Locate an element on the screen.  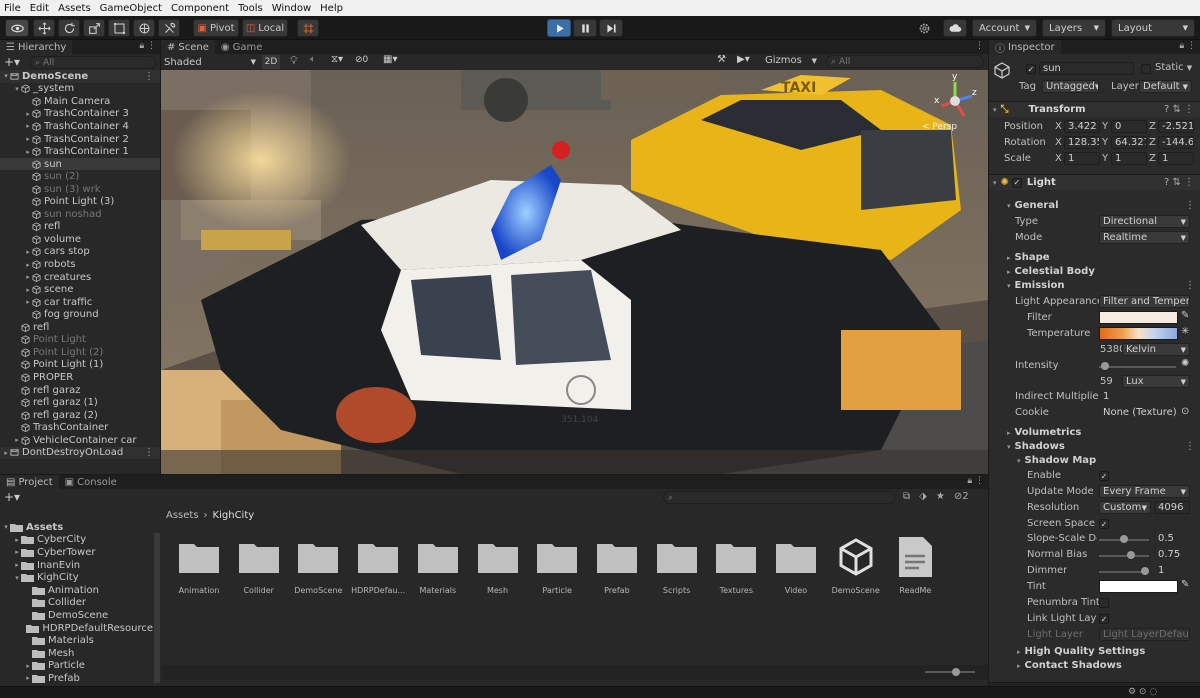
normal-bias-input: 0.75 is located at coordinates (1172, 554).